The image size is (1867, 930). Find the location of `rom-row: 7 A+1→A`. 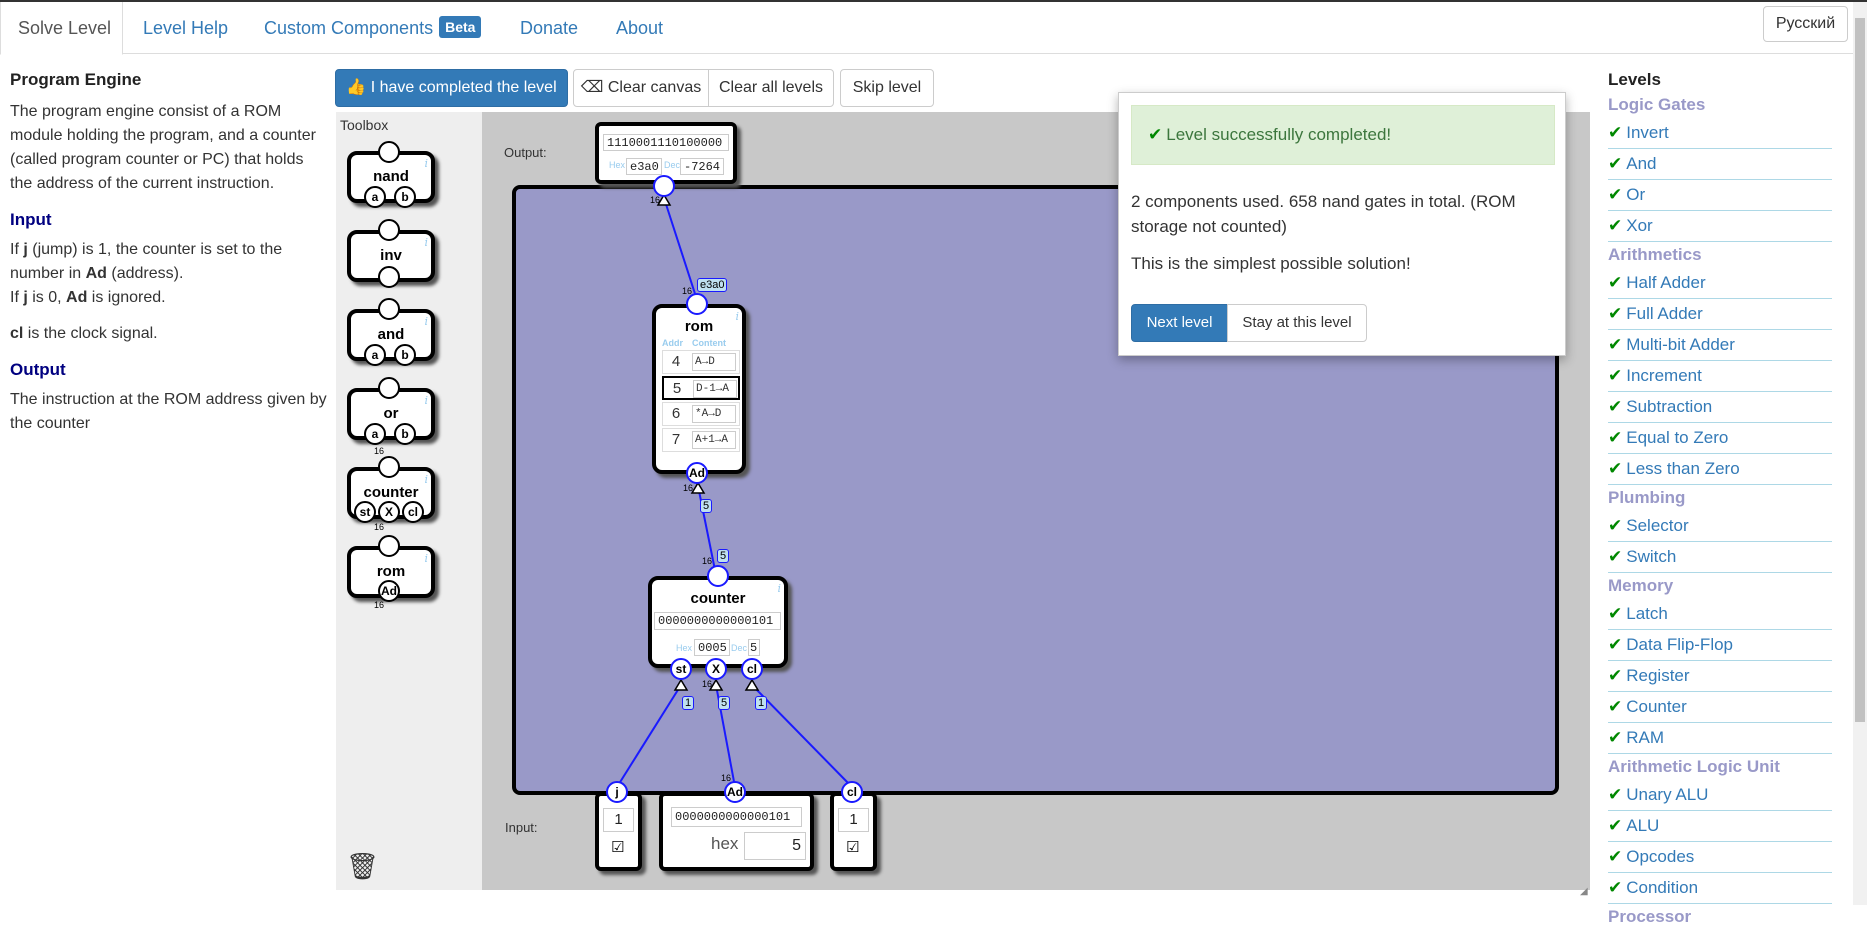

rom-row: 7 A+1→A is located at coordinates (701, 440).